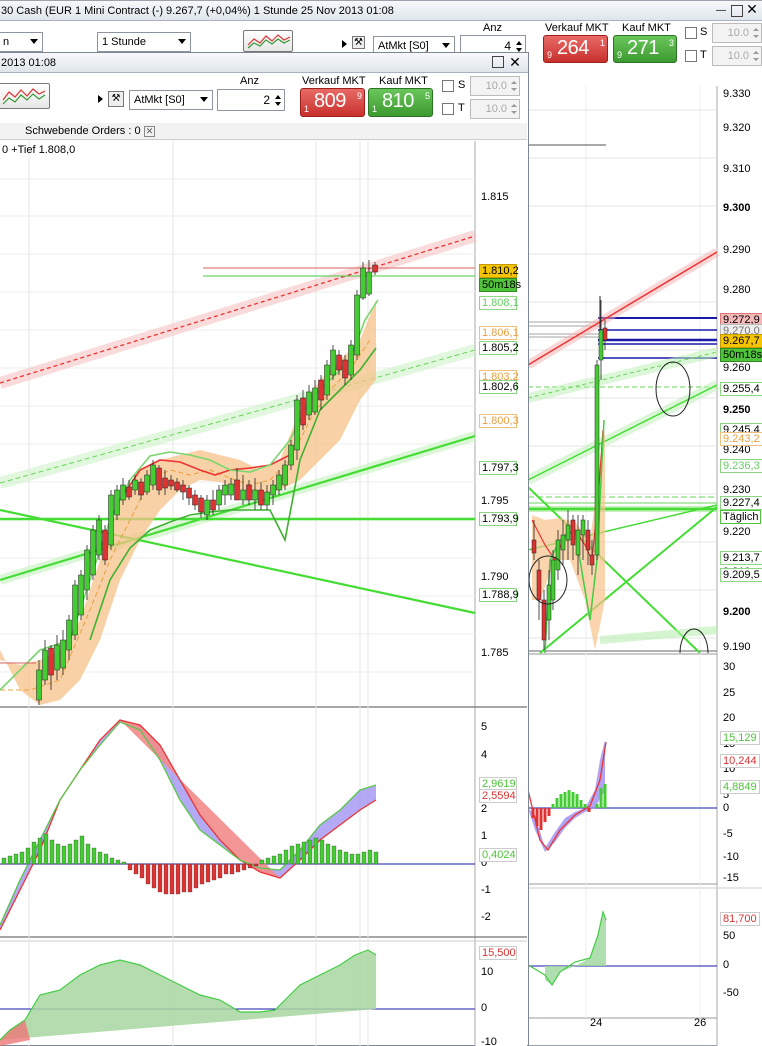 This screenshot has height=1046, width=762. Describe the element at coordinates (484, 727) in the screenshot. I see `front-macd-tick: 5` at that location.